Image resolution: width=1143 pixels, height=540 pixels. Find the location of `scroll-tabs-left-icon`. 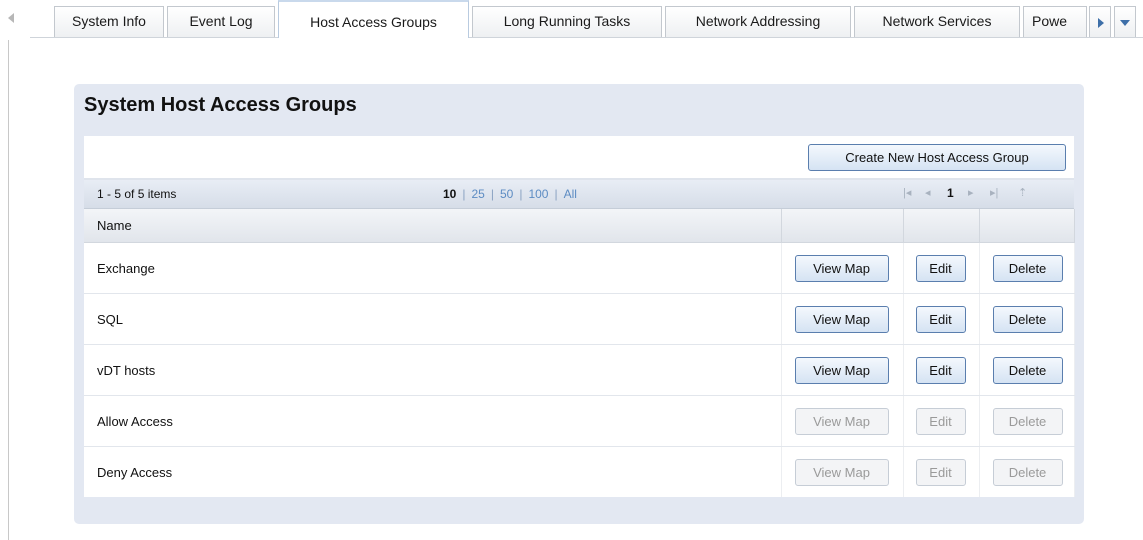

scroll-tabs-left-icon is located at coordinates (11, 18).